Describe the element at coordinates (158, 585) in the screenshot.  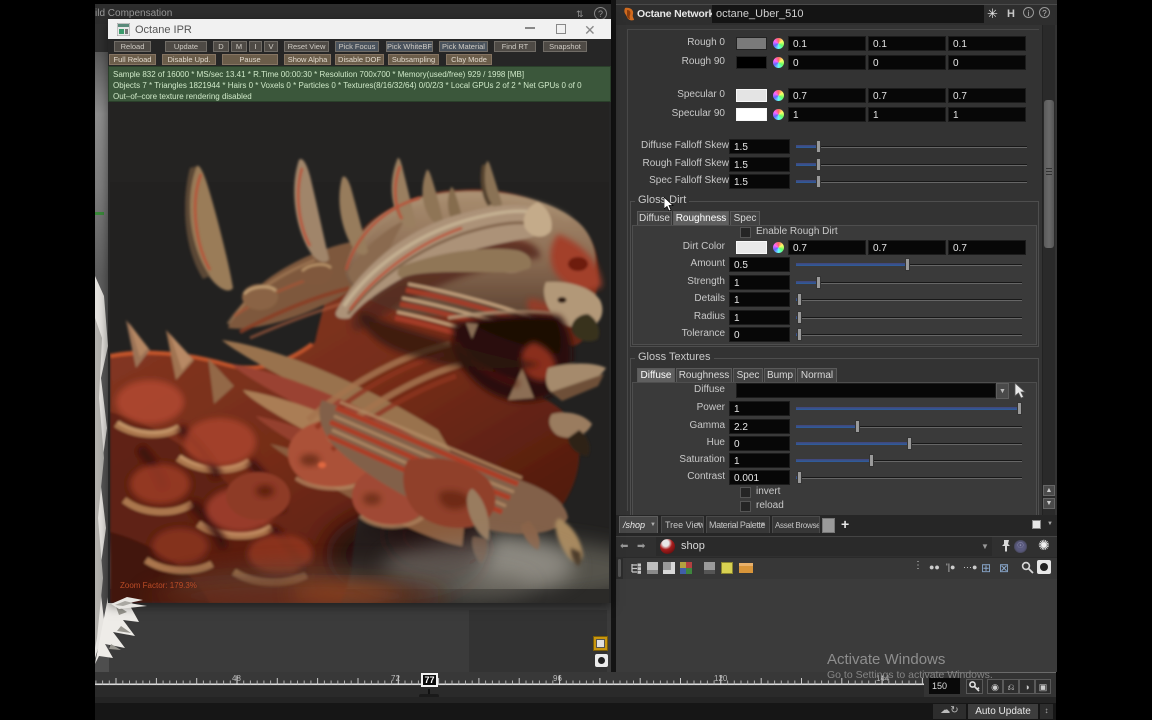
I see `svg-text: Zoom Factor: 179.3%` at that location.